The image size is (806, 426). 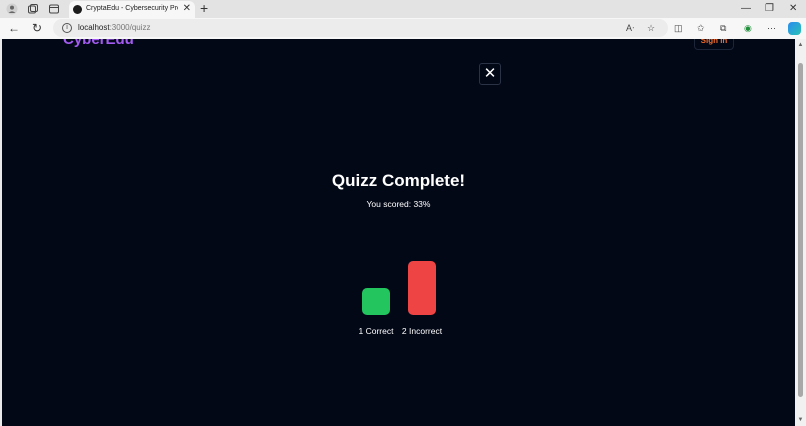 I want to click on collections-icon: ⧉, so click(x=723, y=28).